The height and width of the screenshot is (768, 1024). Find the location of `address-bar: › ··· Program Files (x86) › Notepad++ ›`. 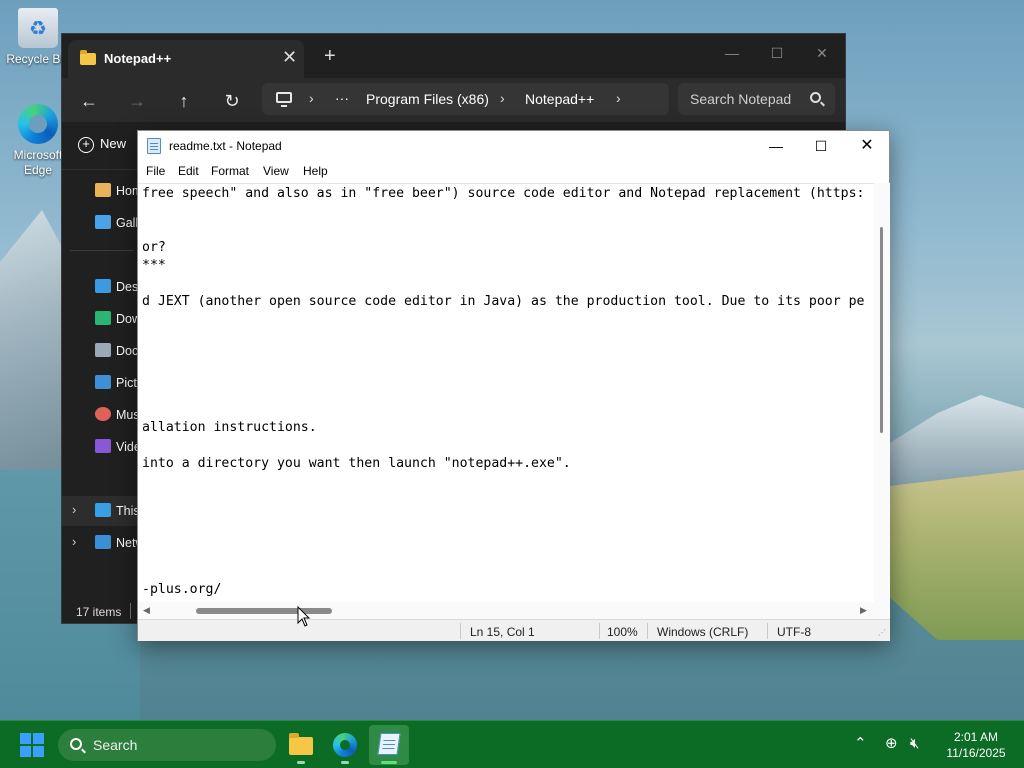

address-bar: › ··· Program Files (x86) › Notepad++ › is located at coordinates (465, 99).